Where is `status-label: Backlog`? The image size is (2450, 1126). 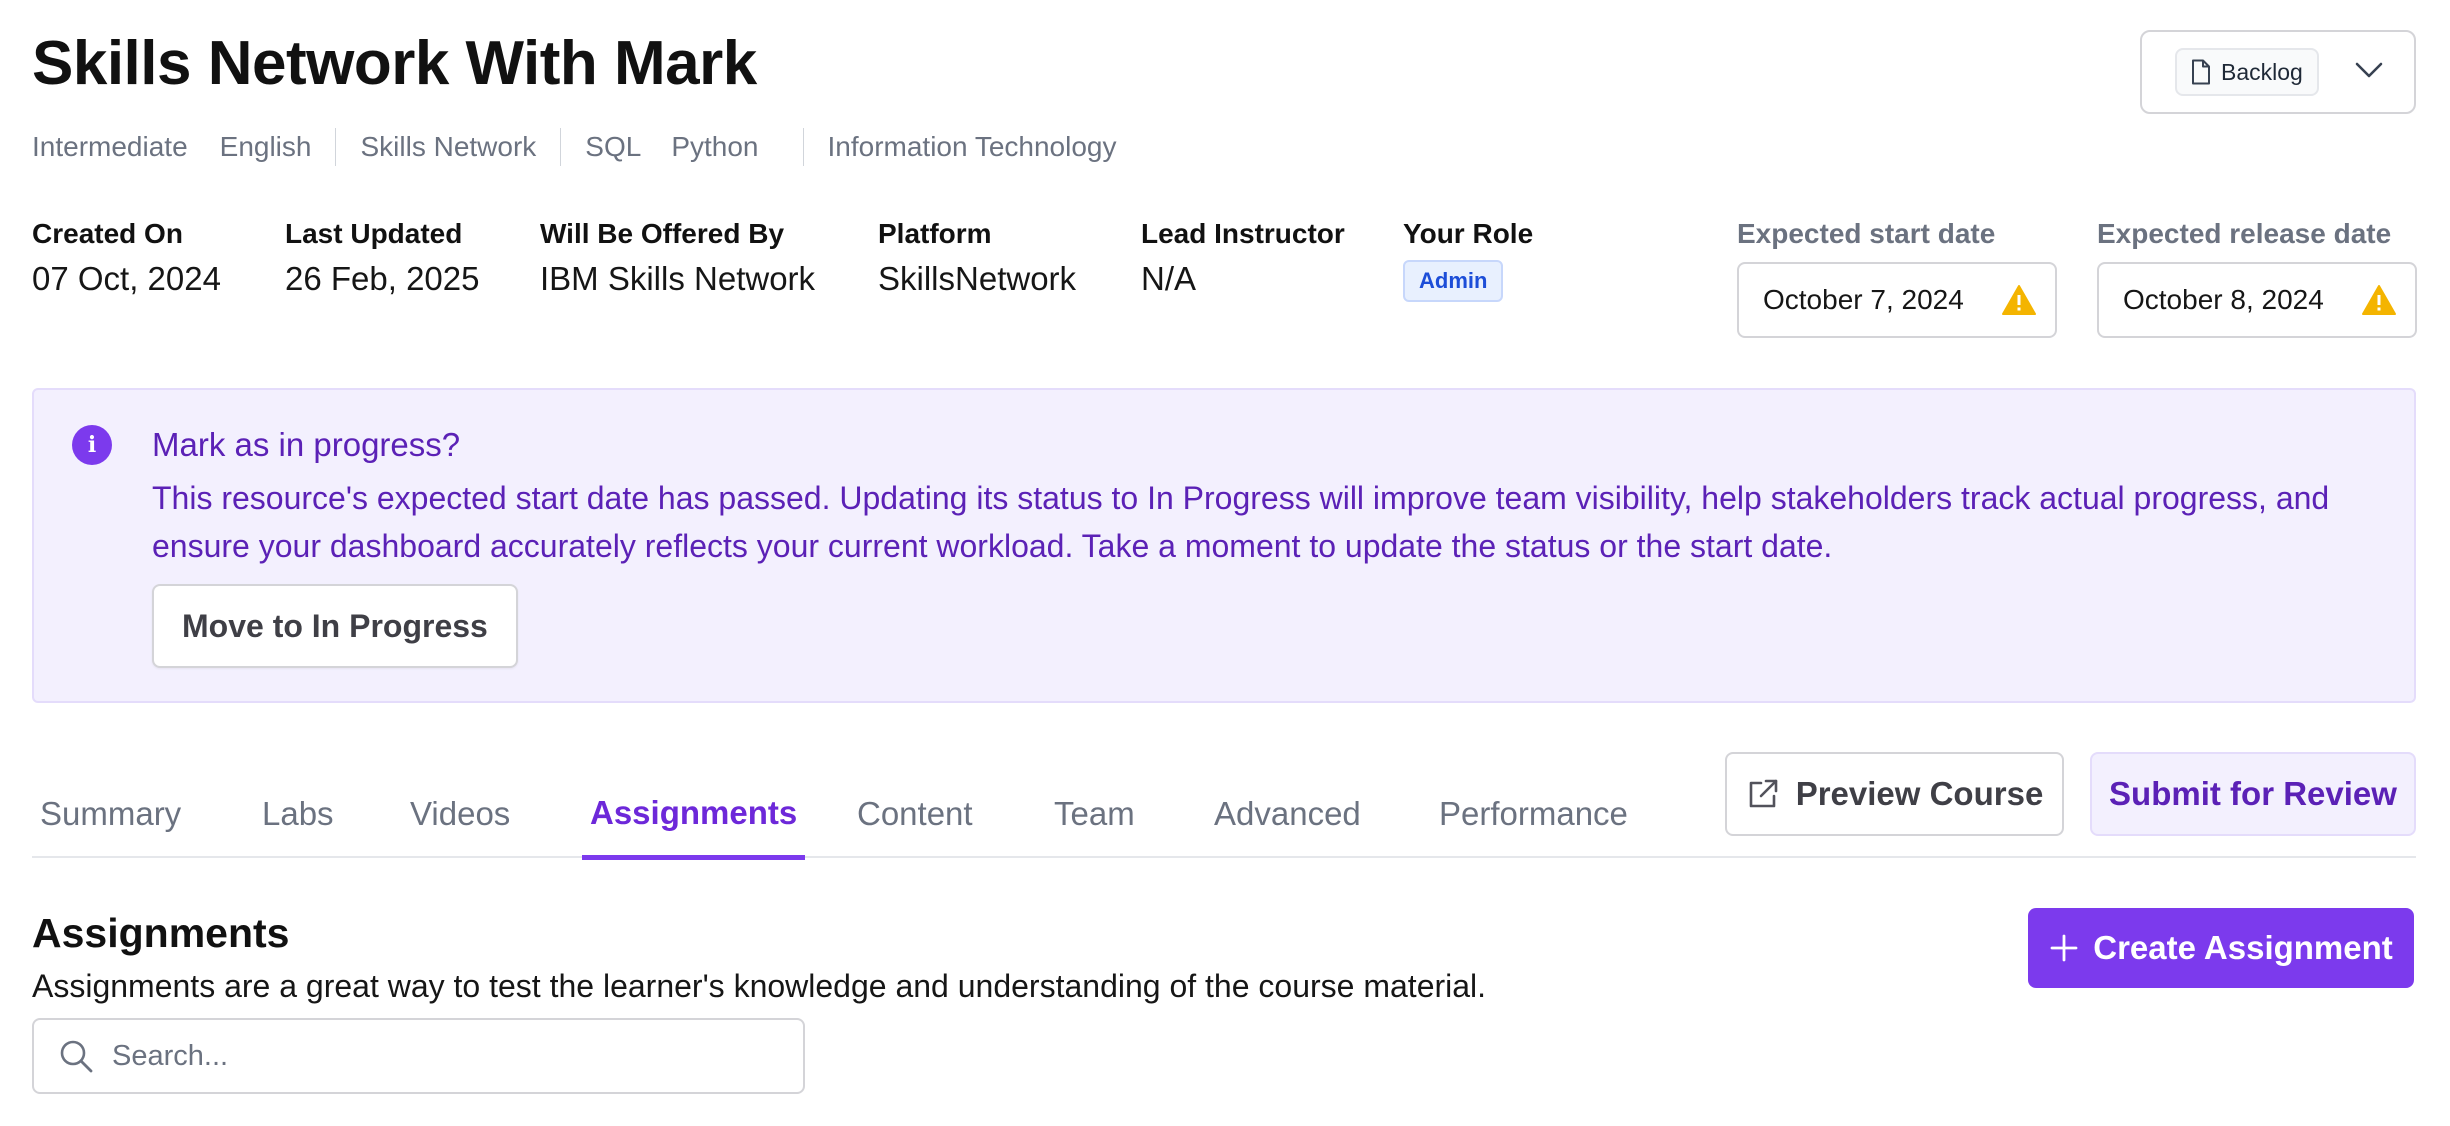
status-label: Backlog is located at coordinates (2262, 71).